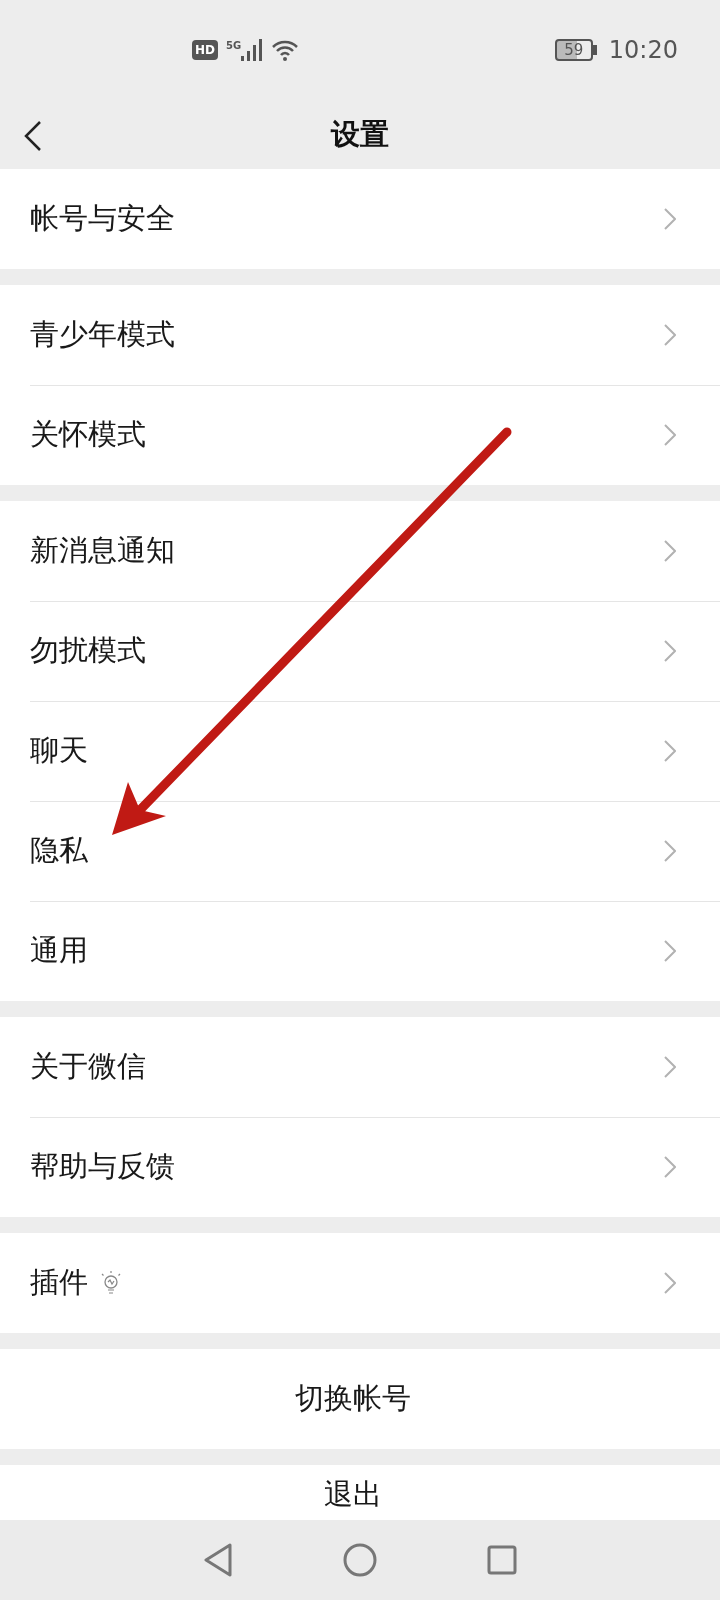 The image size is (720, 1600). Describe the element at coordinates (643, 50) in the screenshot. I see `clock-time: 10:20` at that location.